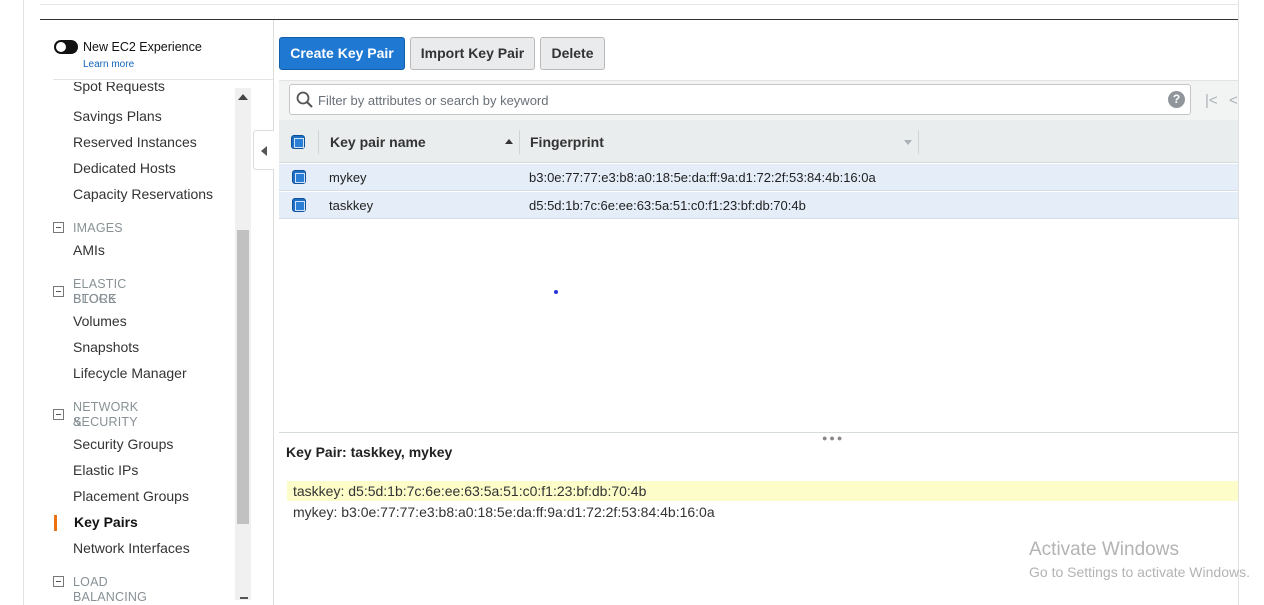 The height and width of the screenshot is (605, 1264). I want to click on active-item-indicator, so click(55, 523).